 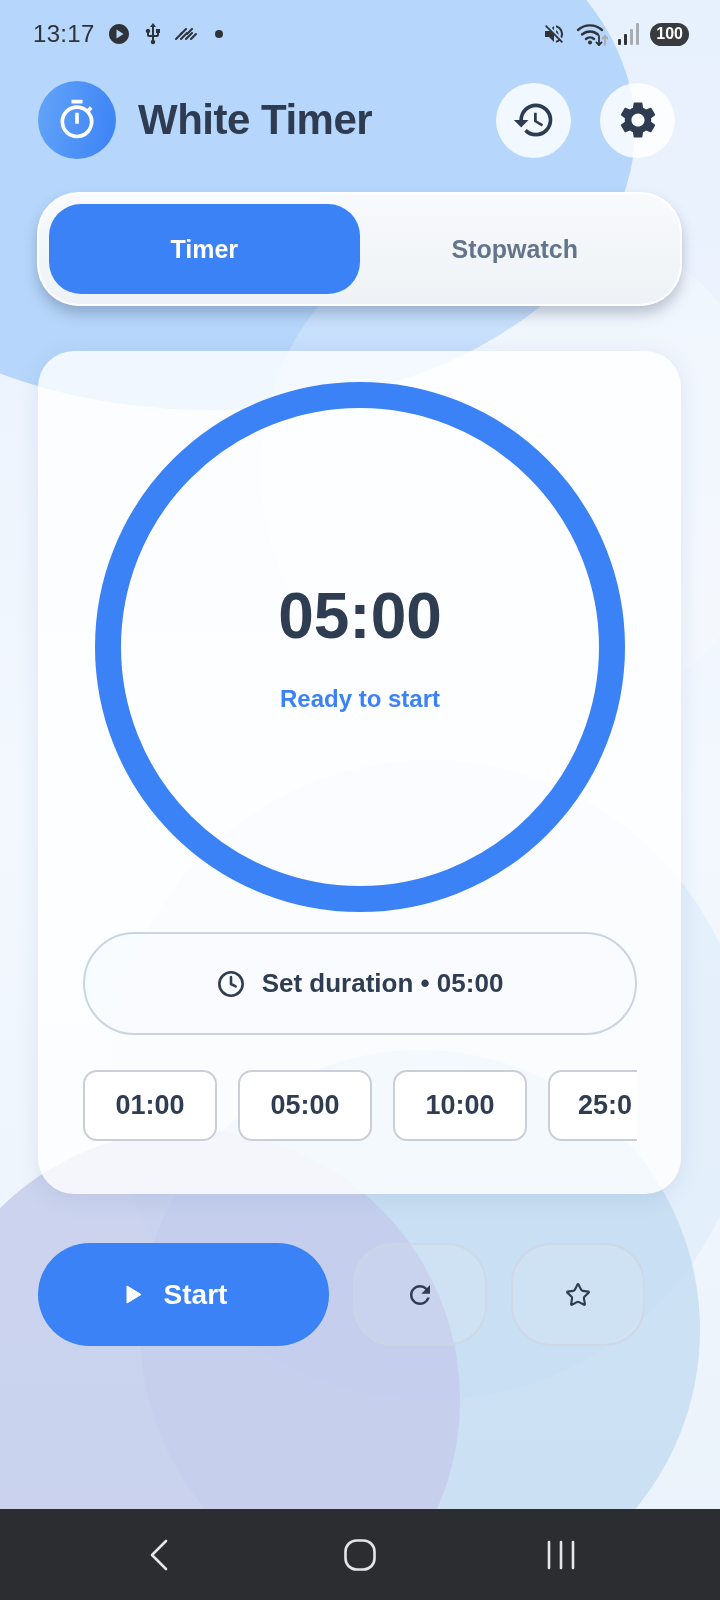 I want to click on wifi-icon, so click(x=592, y=34).